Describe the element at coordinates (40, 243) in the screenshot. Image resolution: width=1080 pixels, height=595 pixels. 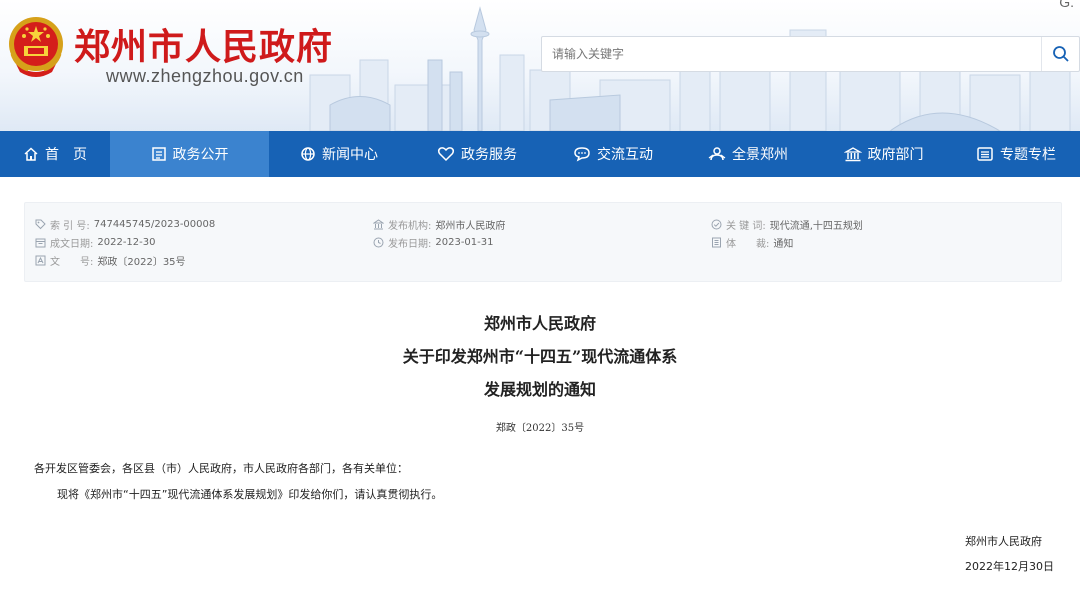
I see `calendar-icon` at that location.